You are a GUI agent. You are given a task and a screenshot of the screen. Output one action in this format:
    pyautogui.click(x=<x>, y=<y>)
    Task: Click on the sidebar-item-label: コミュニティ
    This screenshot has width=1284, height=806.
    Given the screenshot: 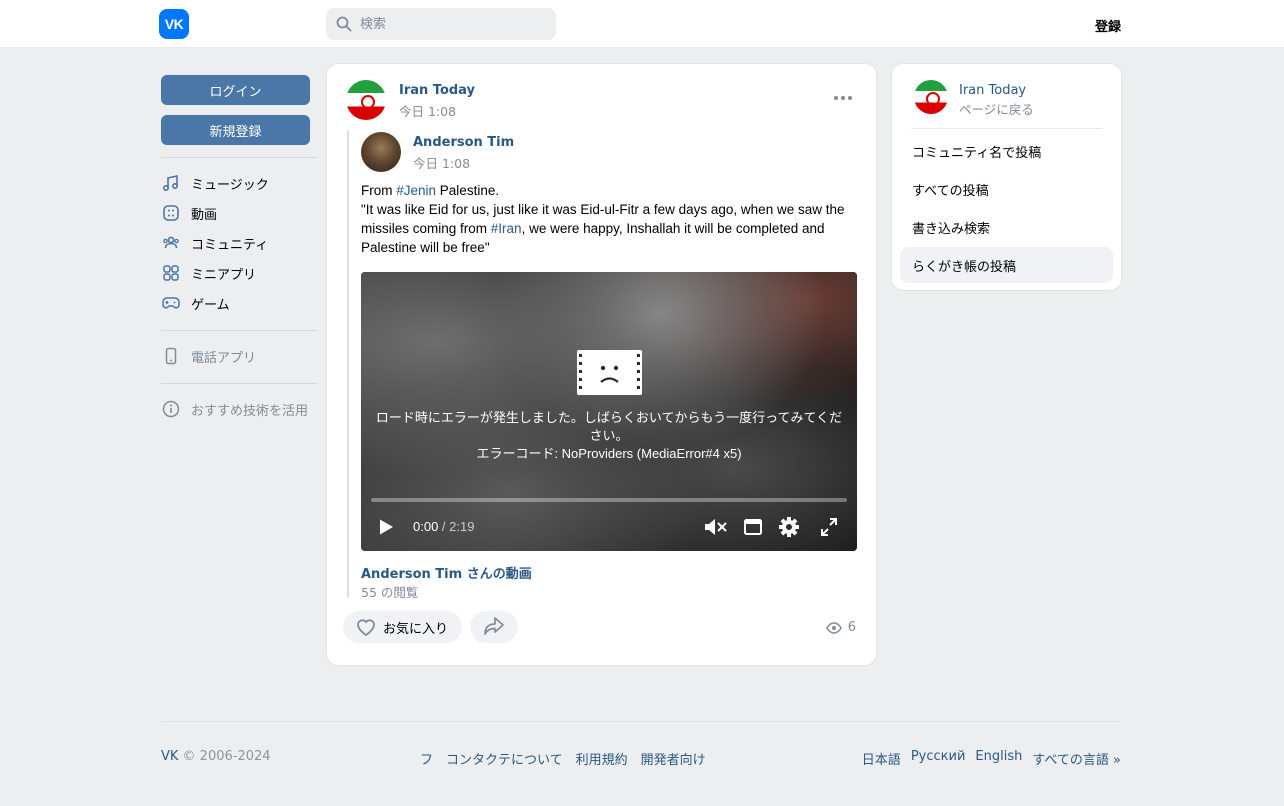 What is the action you would take?
    pyautogui.click(x=230, y=245)
    